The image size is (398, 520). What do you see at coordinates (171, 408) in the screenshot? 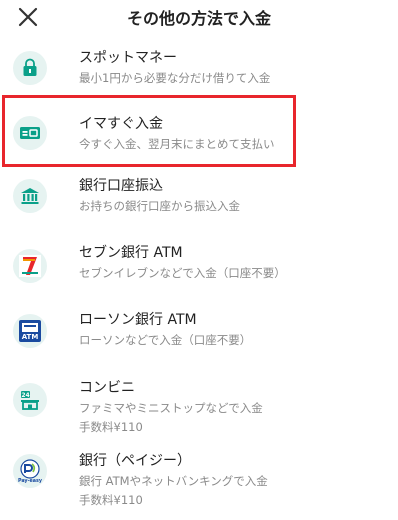
I see `option-description: ファミマやミニストップなどで入金` at bounding box center [171, 408].